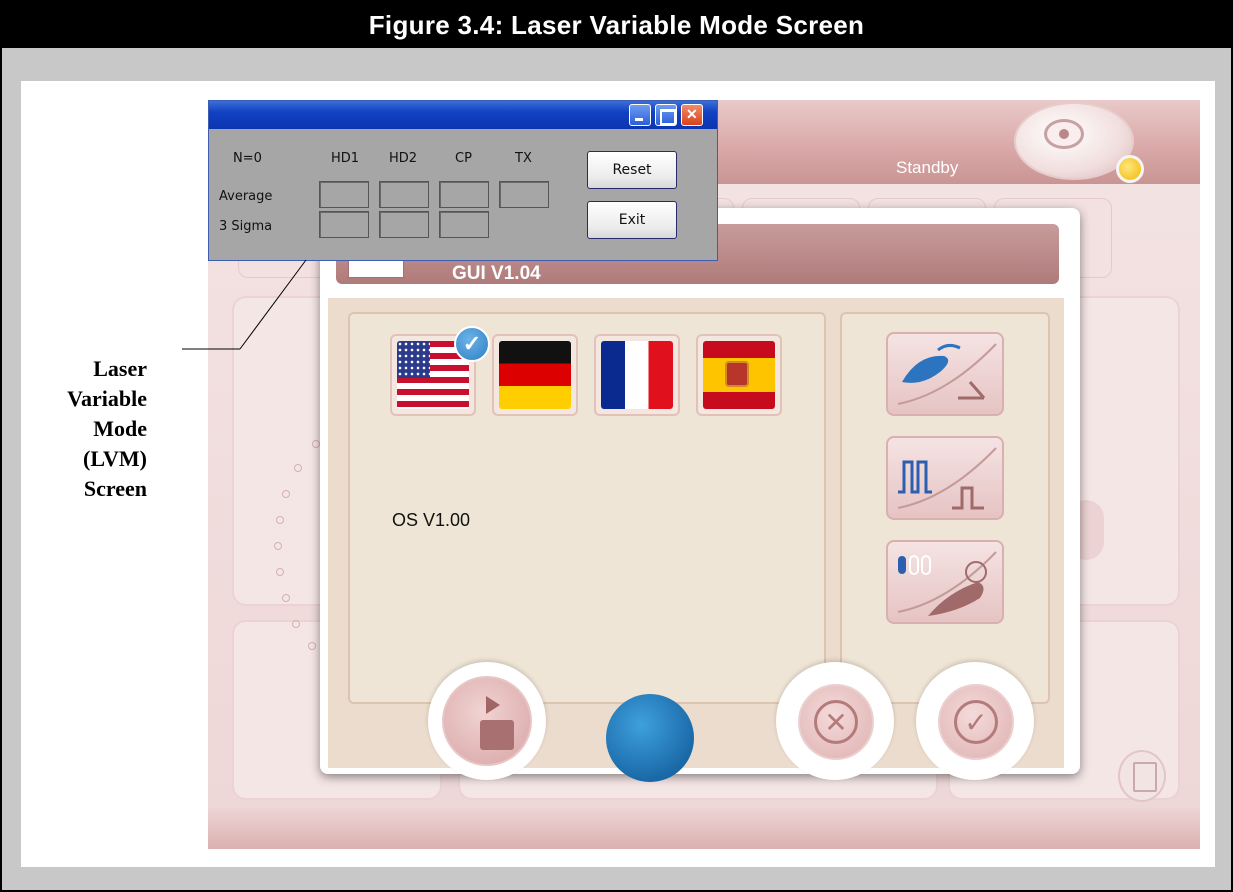 The width and height of the screenshot is (1233, 892). I want to click on cancel-button: ✕, so click(835, 721).